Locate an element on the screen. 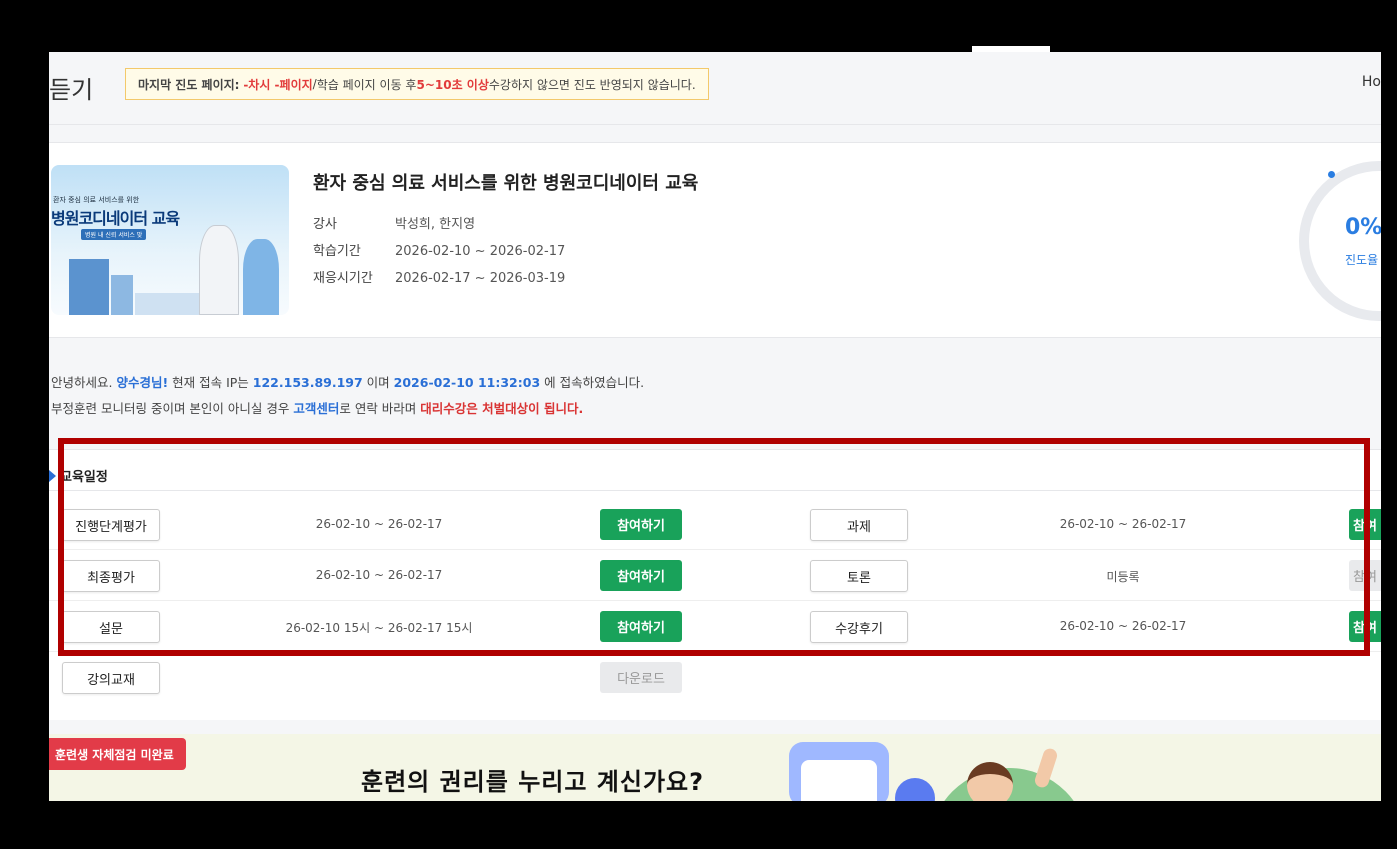  warning-text: 로 연락 바라며 is located at coordinates (380, 408).